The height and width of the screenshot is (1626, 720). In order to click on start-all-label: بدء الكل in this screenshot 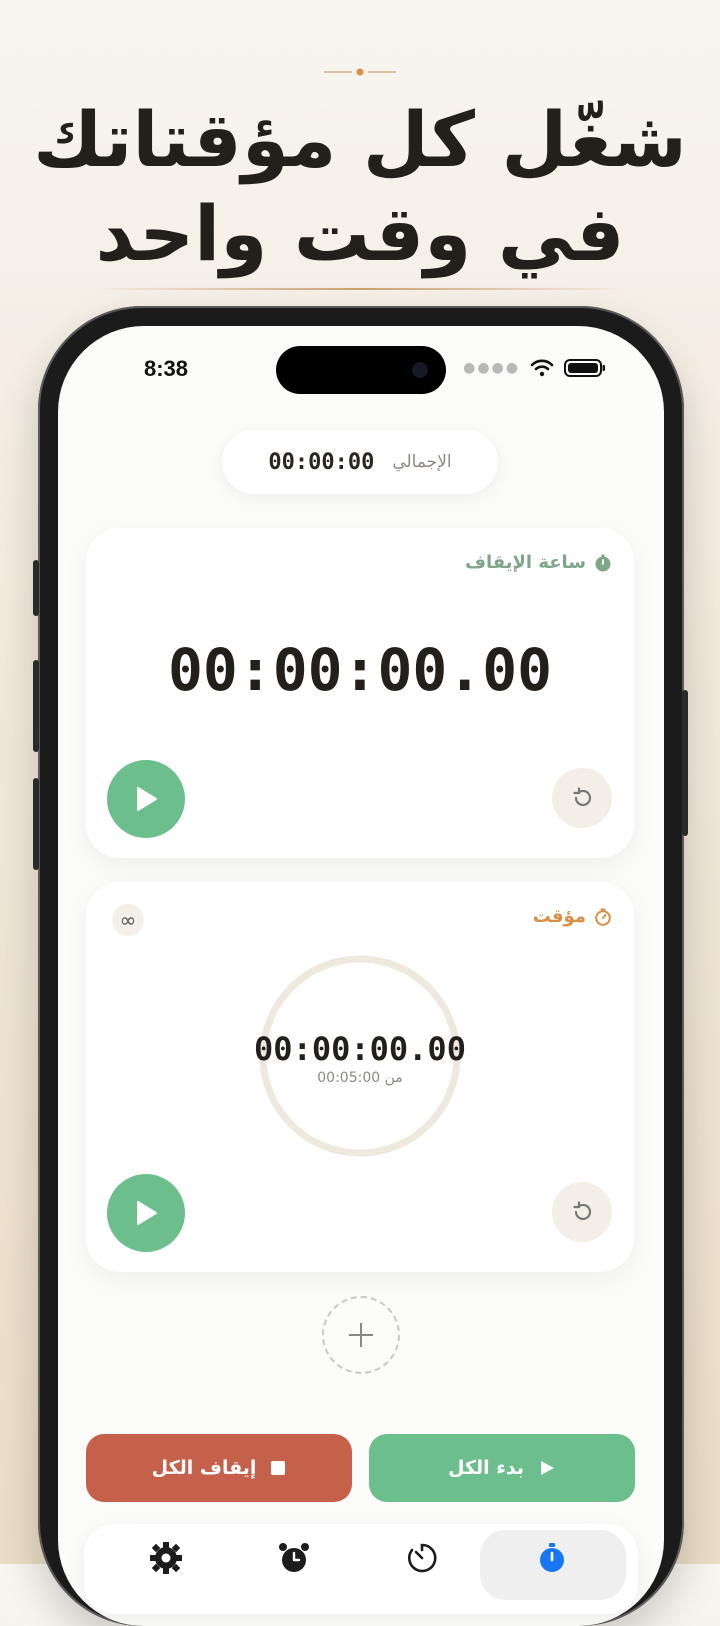, I will do `click(486, 1468)`.